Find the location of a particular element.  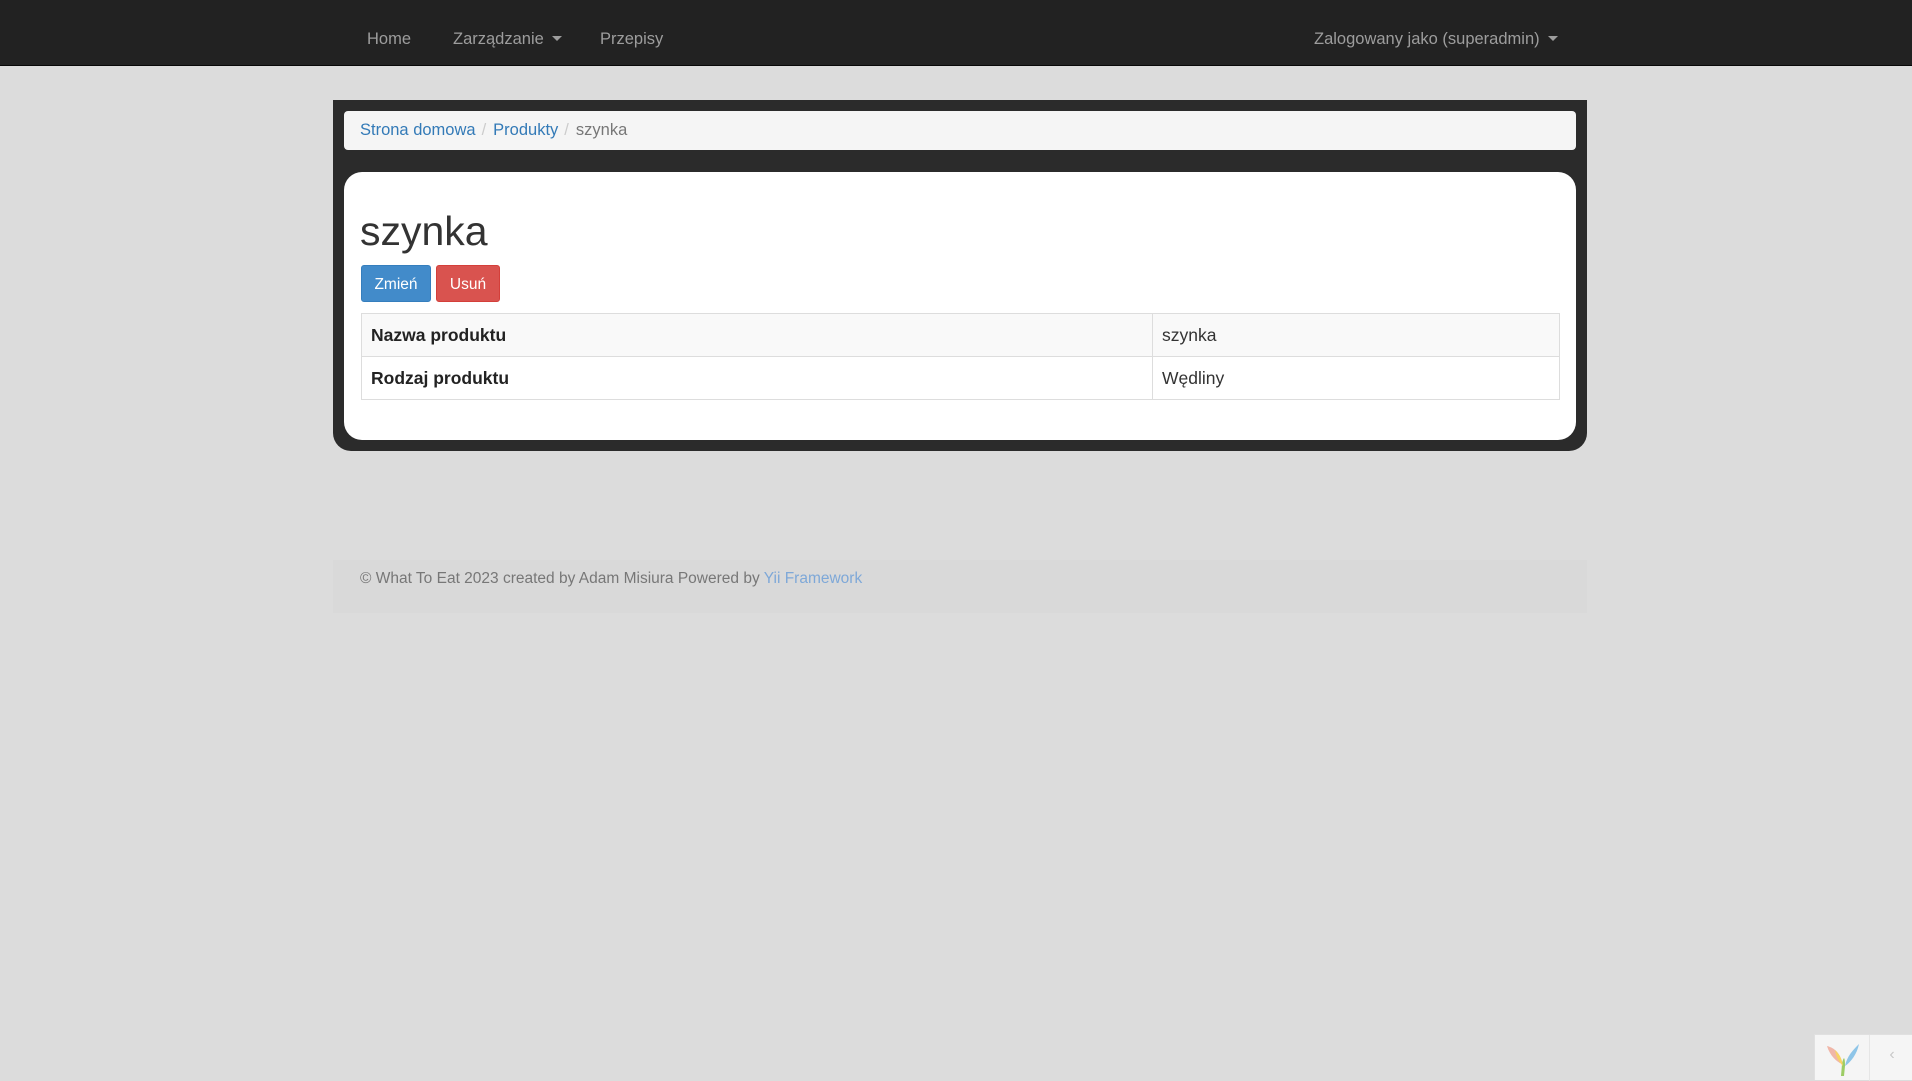

table-row: Nazwa produktu szynka is located at coordinates (960, 335).